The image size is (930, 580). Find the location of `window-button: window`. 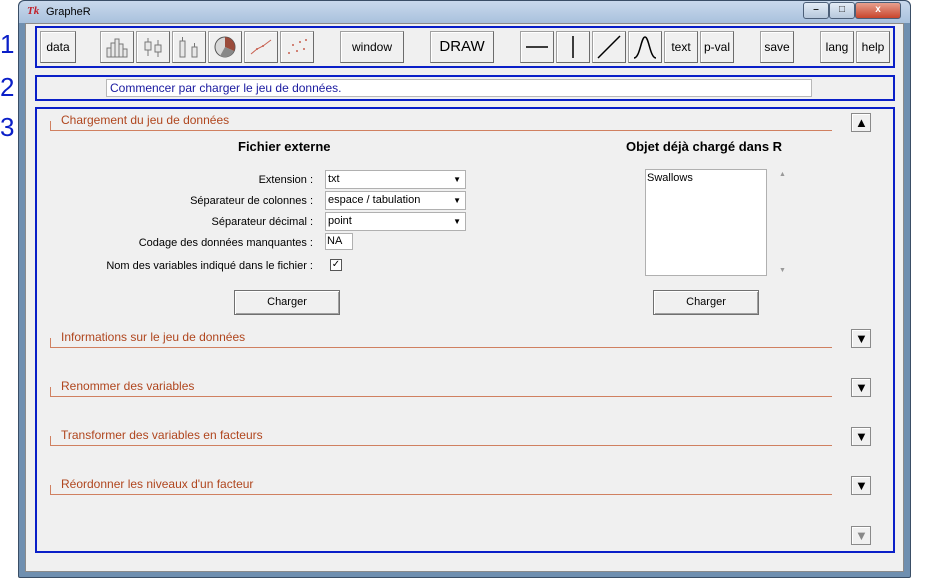

window-button: window is located at coordinates (372, 47).